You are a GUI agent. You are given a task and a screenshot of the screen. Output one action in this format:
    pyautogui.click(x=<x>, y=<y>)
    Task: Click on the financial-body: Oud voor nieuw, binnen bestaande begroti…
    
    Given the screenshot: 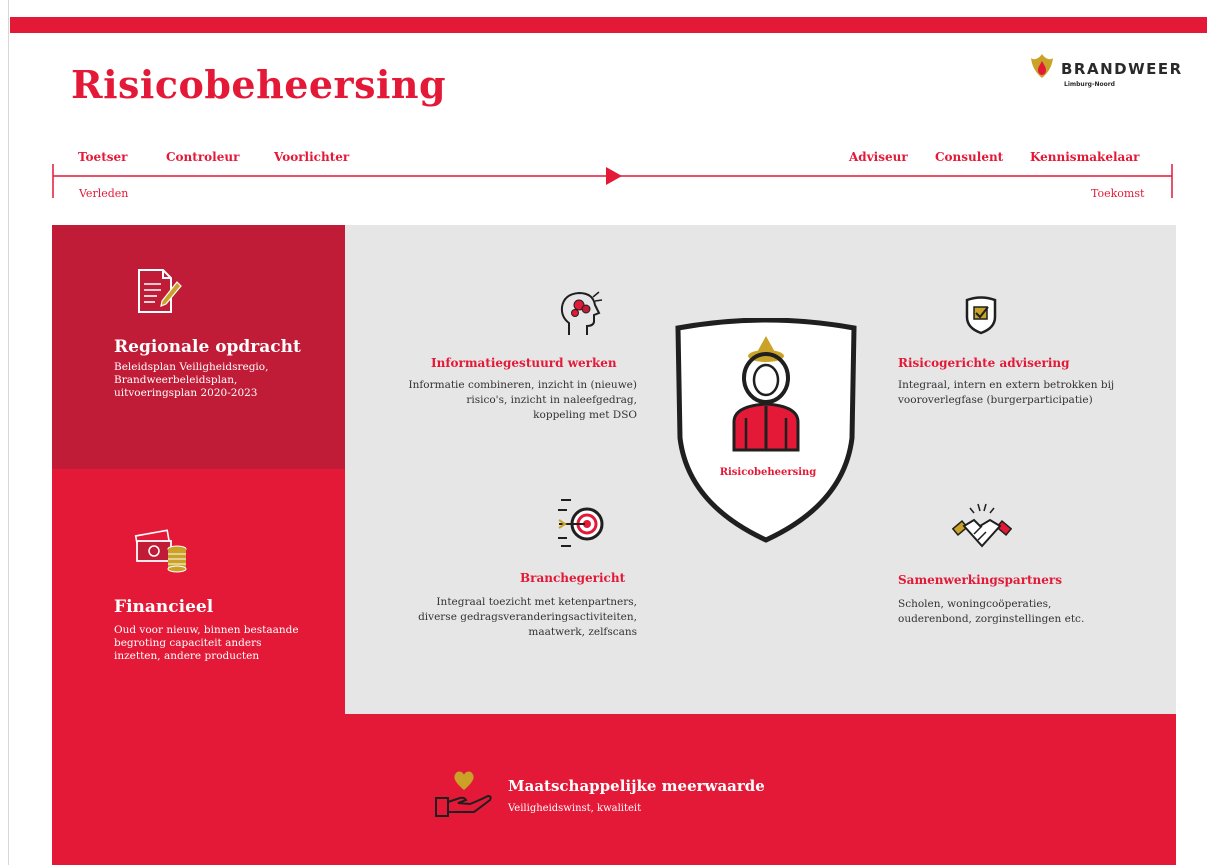 What is the action you would take?
    pyautogui.click(x=206, y=643)
    